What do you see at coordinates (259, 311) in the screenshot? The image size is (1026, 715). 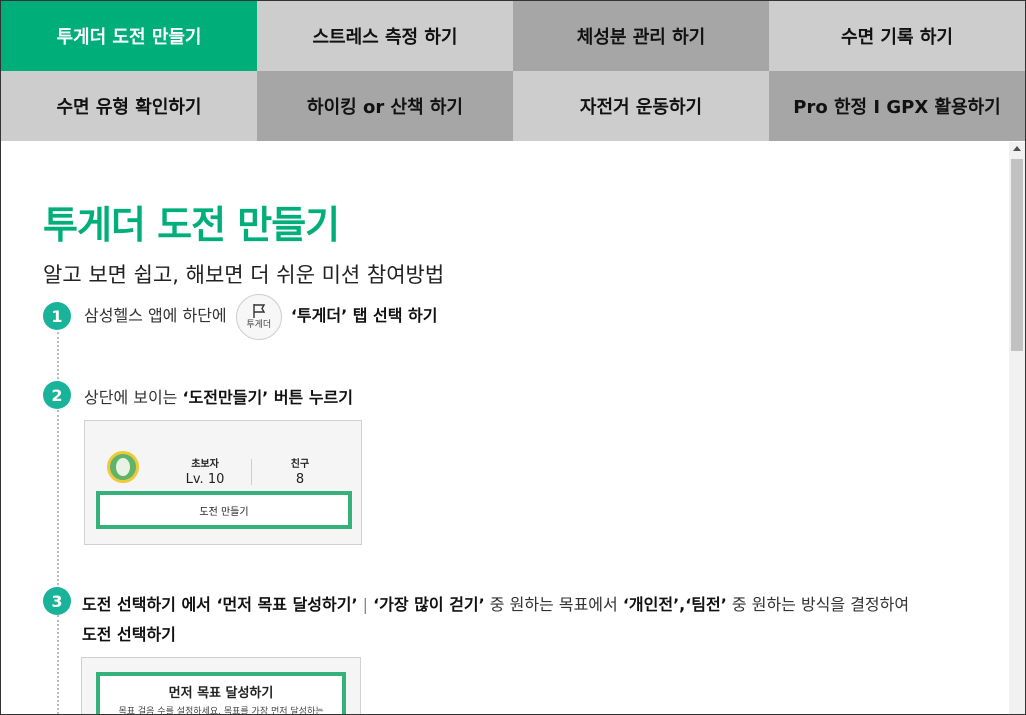 I see `flag-icon` at bounding box center [259, 311].